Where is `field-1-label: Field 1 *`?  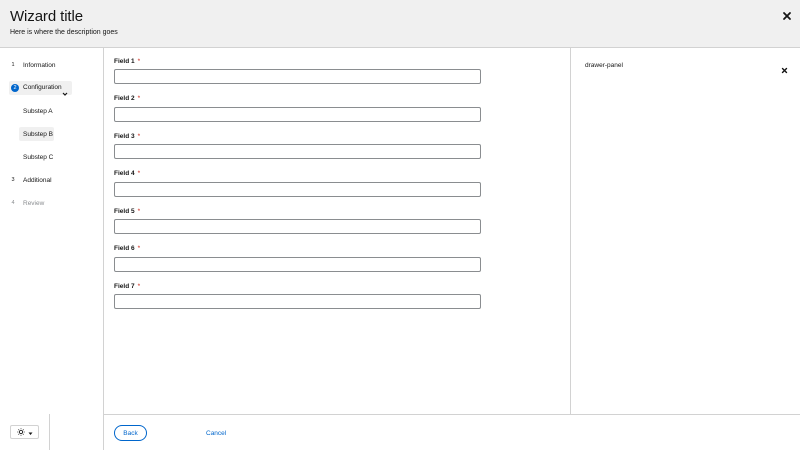
field-1-label: Field 1 * is located at coordinates (127, 61).